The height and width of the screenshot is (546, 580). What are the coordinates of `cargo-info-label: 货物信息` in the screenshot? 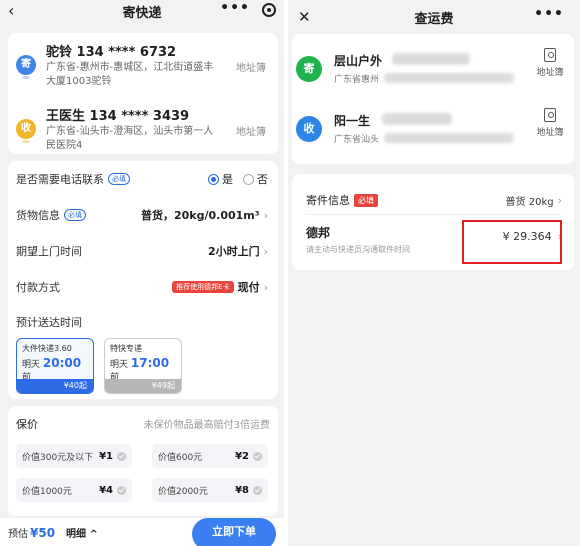 It's located at (38, 215).